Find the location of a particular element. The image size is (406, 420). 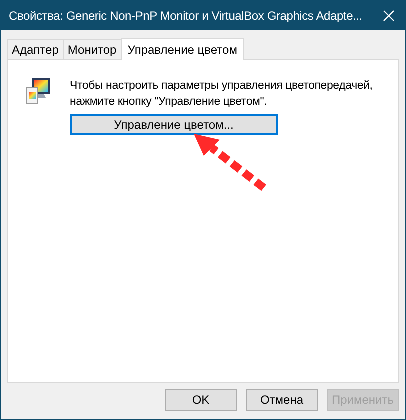

close-icon is located at coordinates (389, 16).